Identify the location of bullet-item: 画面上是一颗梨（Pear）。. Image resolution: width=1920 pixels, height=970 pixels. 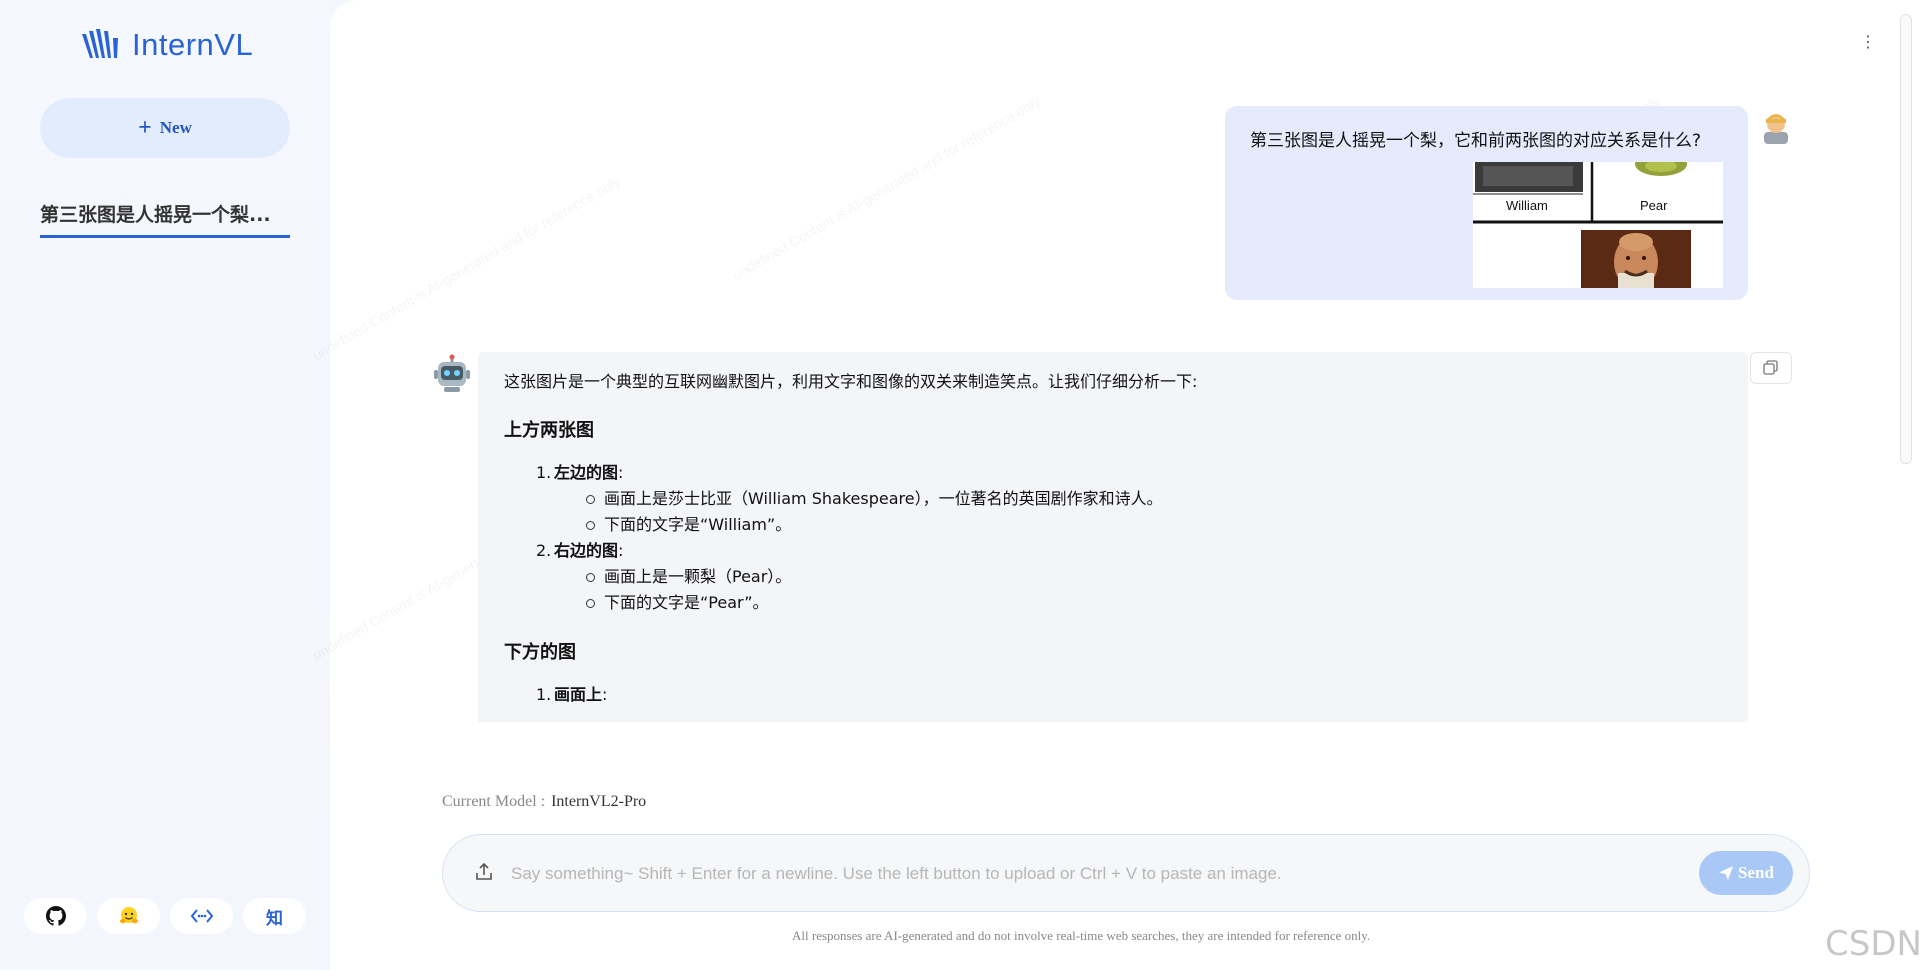
(1154, 577).